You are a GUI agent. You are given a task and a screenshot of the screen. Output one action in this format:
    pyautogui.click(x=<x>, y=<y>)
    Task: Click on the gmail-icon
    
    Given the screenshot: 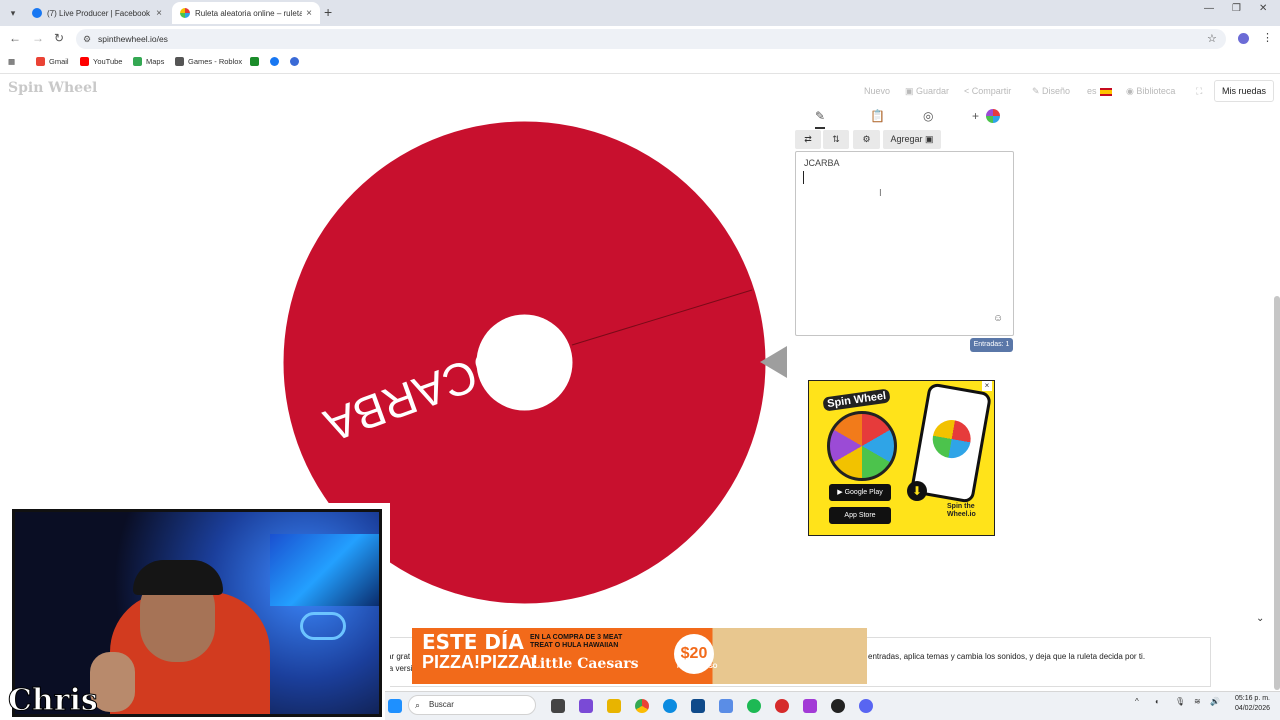 What is the action you would take?
    pyautogui.click(x=40, y=61)
    